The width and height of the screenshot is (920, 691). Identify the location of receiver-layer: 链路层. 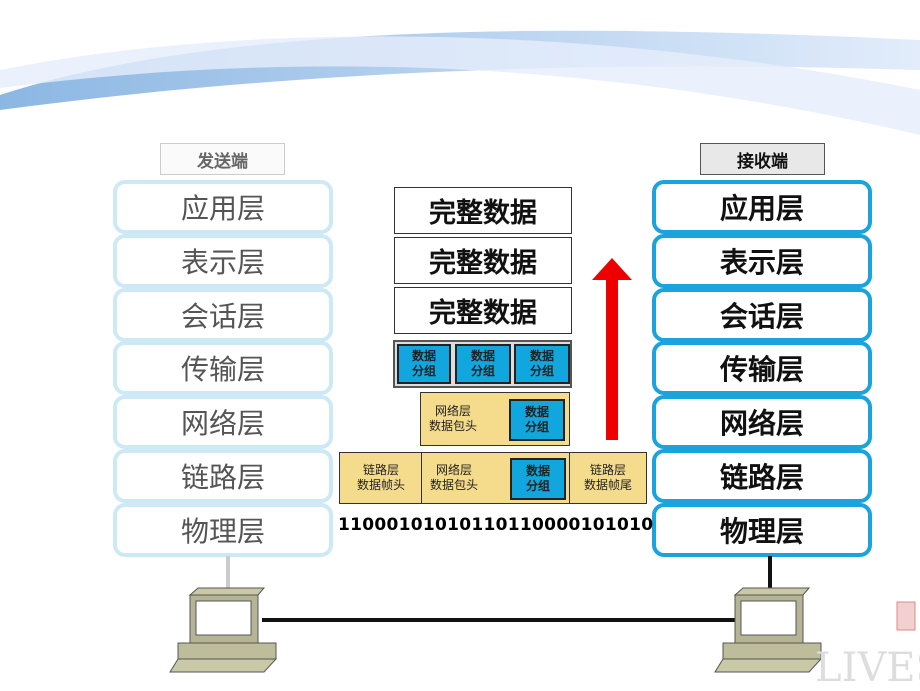
(762, 476).